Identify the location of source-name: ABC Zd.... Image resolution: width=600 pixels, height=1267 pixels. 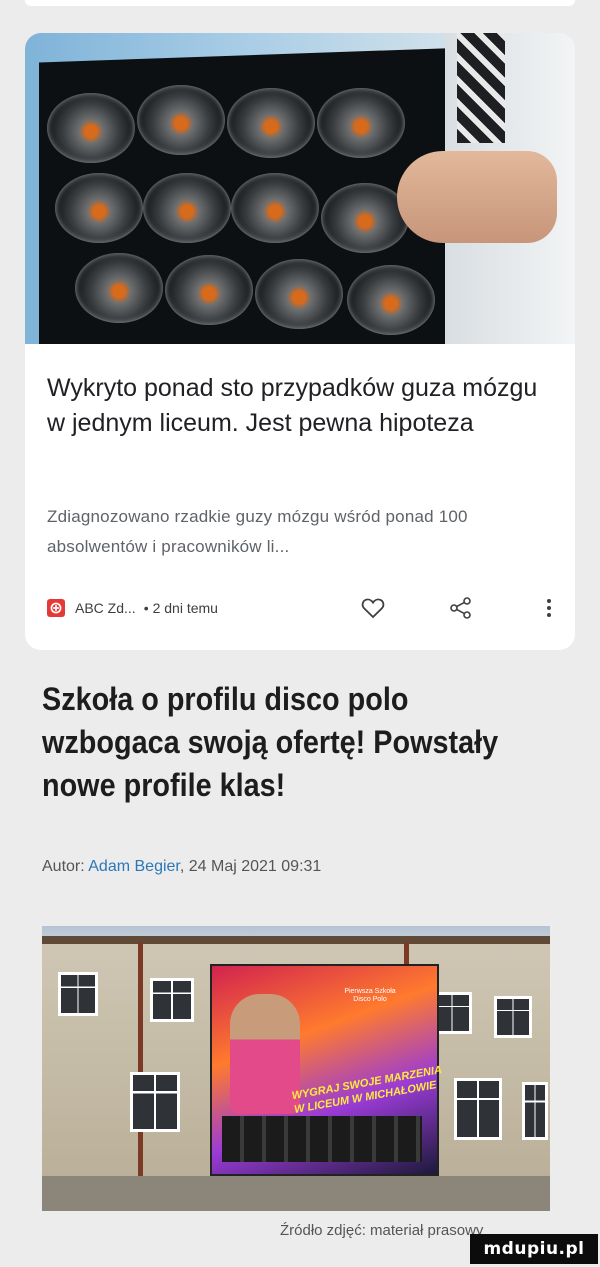
(105, 608).